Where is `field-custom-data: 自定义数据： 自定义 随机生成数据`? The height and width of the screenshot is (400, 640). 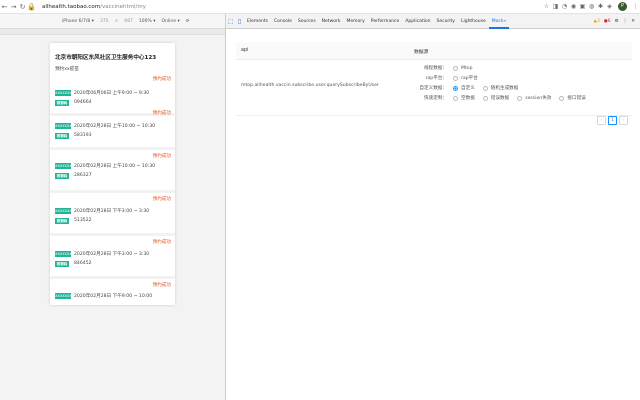
field-custom-data: 自定义数据： 自定义 随机生成数据 is located at coordinates (462, 88).